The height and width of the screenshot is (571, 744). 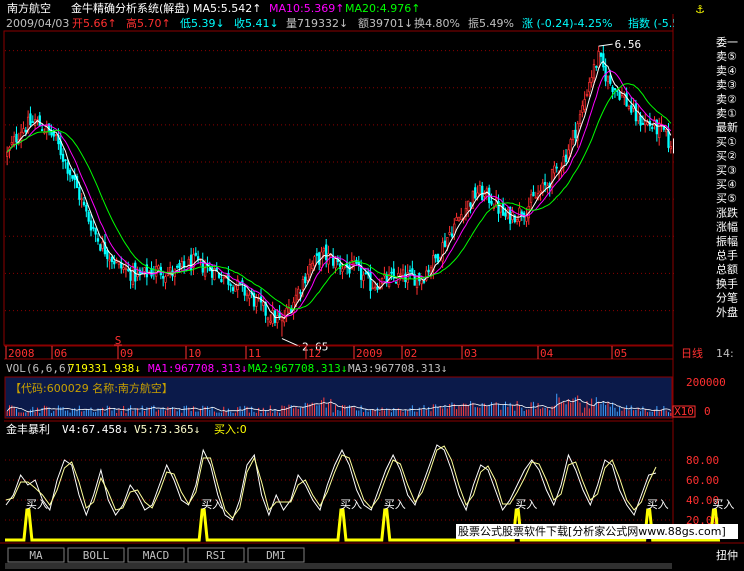 I want to click on right-panel-item: 涨幅, so click(x=727, y=227).